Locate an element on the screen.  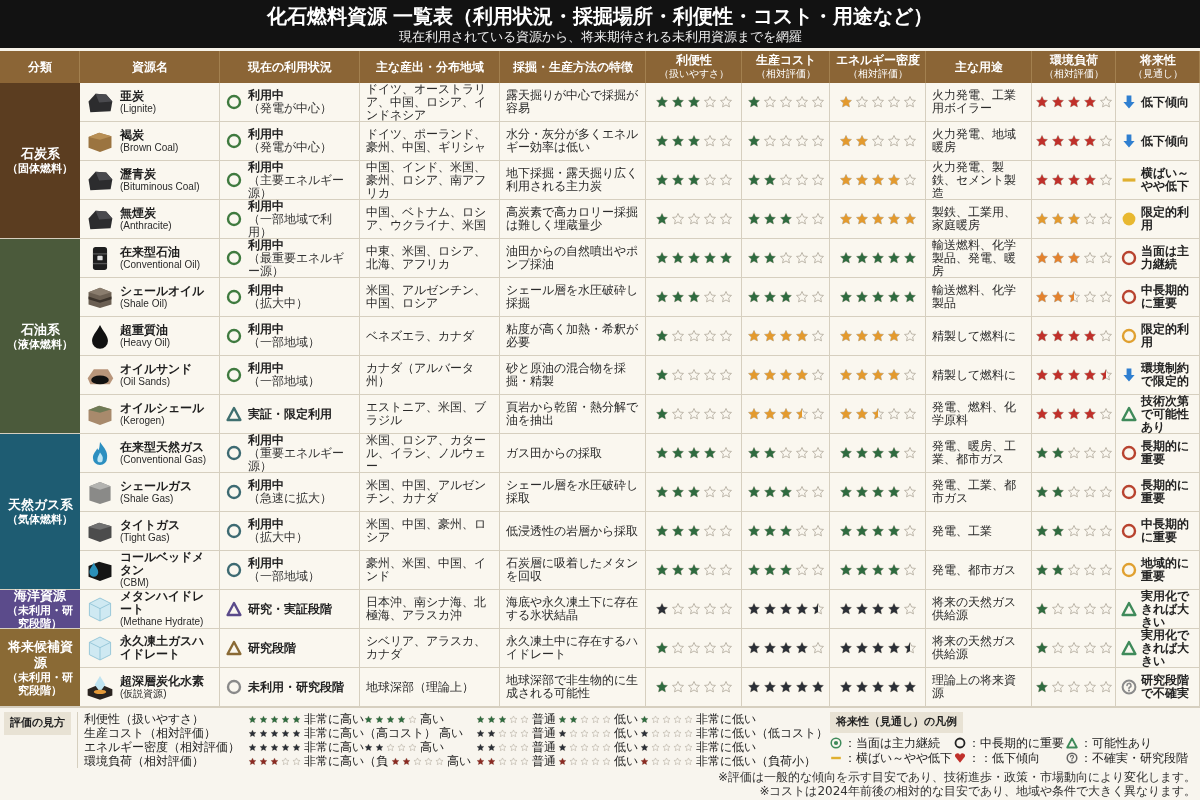
legend-text: 非常に低い（低コスト） is located at coordinates (762, 733).